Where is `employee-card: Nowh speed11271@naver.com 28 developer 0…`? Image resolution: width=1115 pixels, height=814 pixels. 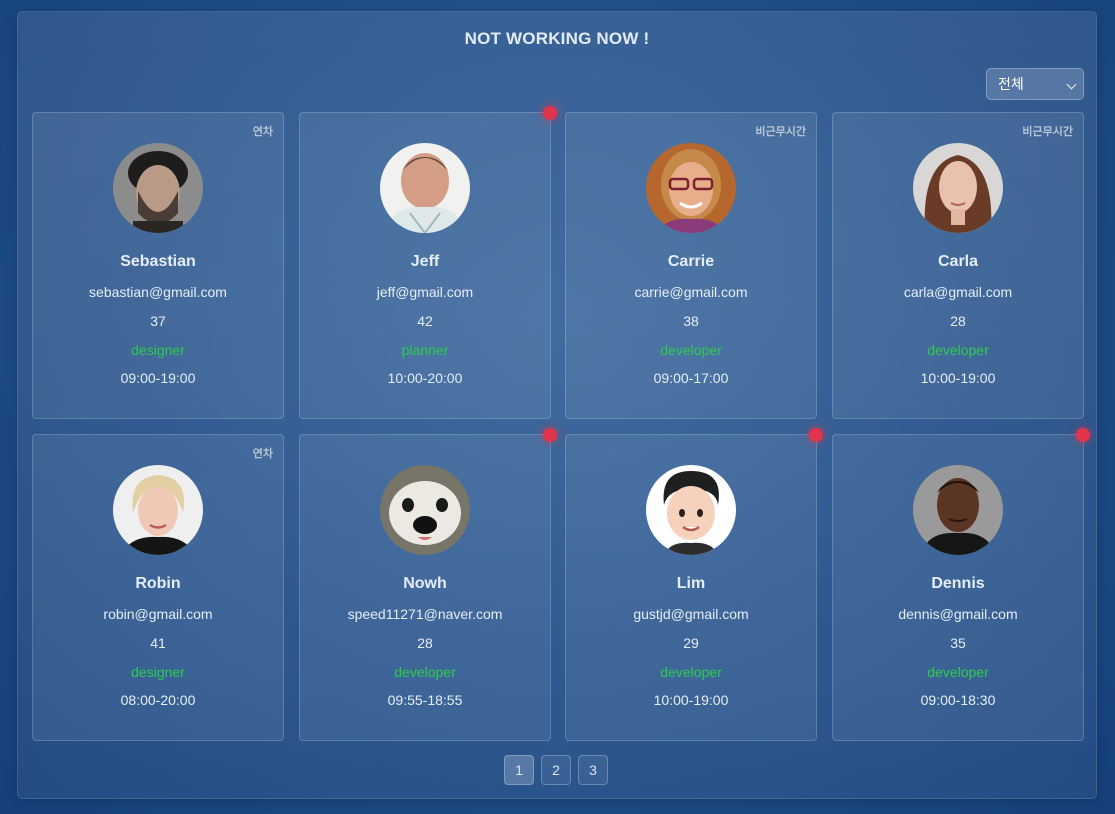
employee-card: Nowh speed11271@naver.com 28 developer 0… is located at coordinates (428, 584).